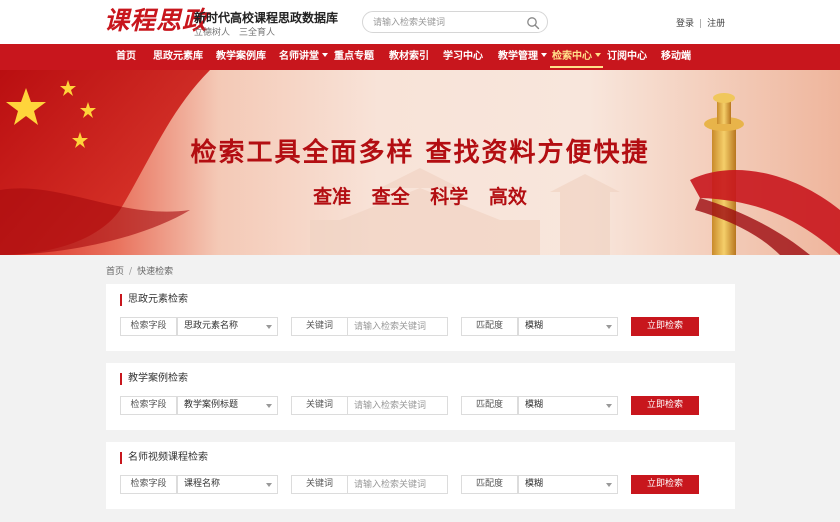 Image resolution: width=840 pixels, height=522 pixels. I want to click on breadcrumb-home: 首页, so click(115, 272).